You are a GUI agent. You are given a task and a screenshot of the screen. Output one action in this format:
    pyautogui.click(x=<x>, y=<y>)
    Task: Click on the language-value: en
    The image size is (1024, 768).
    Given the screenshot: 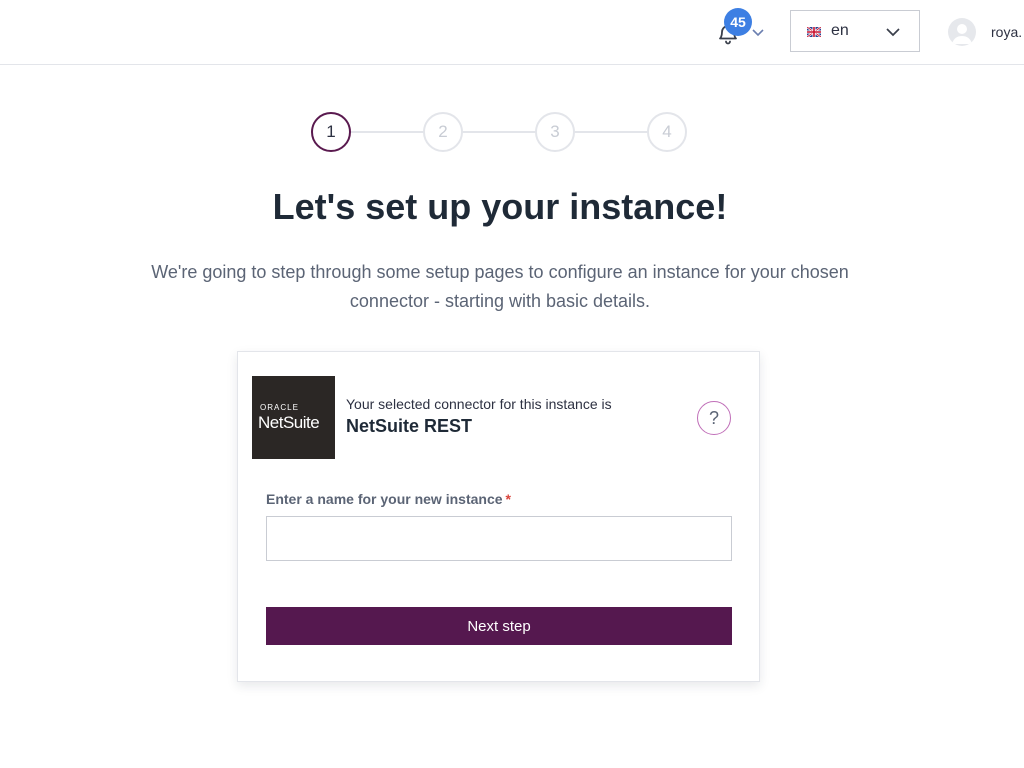 What is the action you would take?
    pyautogui.click(x=840, y=30)
    